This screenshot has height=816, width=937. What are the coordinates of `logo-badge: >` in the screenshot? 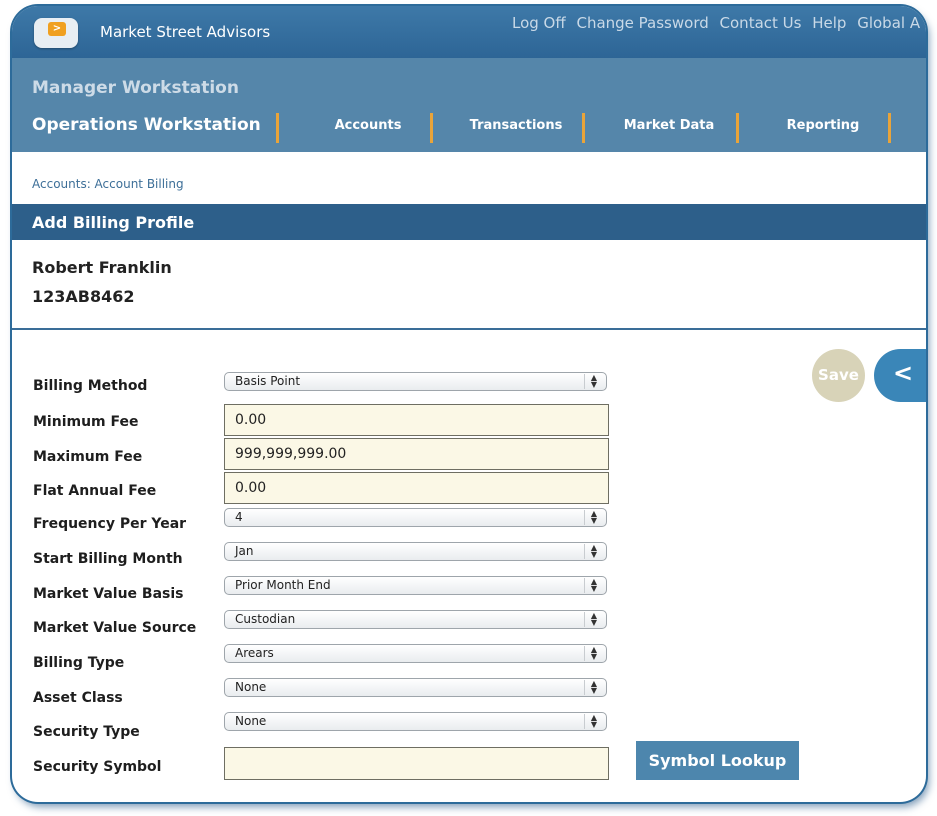 It's located at (57, 29).